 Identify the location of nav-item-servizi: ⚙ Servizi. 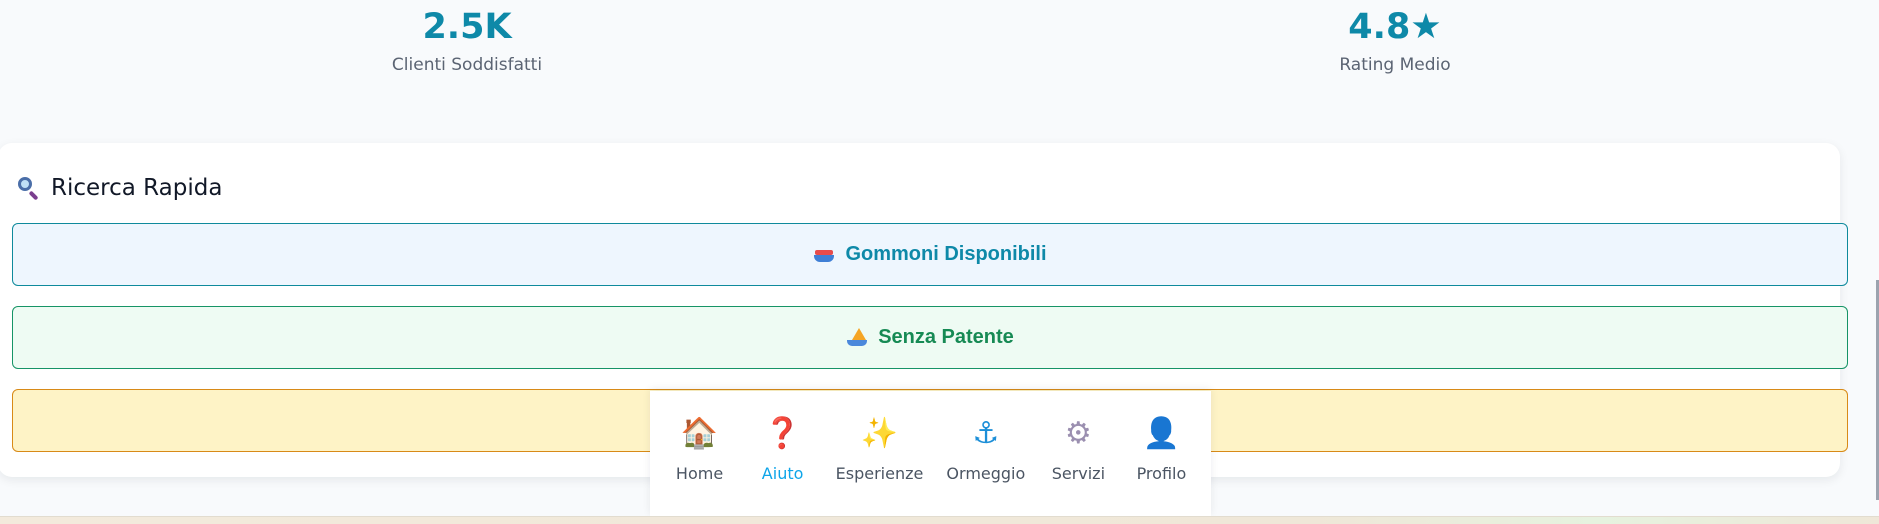
(1078, 449).